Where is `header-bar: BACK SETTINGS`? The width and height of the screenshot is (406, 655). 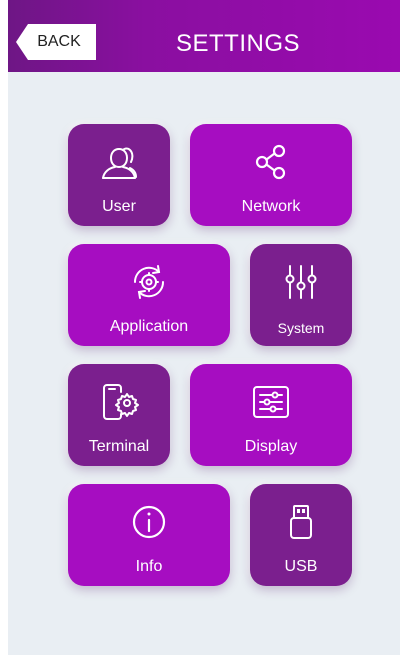
header-bar: BACK SETTINGS is located at coordinates (204, 36).